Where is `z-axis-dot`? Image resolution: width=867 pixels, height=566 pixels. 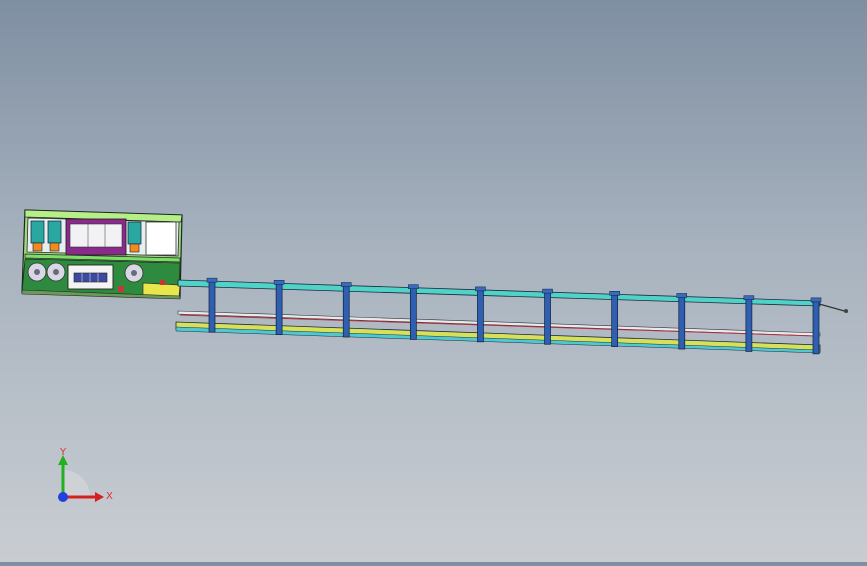
z-axis-dot is located at coordinates (63, 497).